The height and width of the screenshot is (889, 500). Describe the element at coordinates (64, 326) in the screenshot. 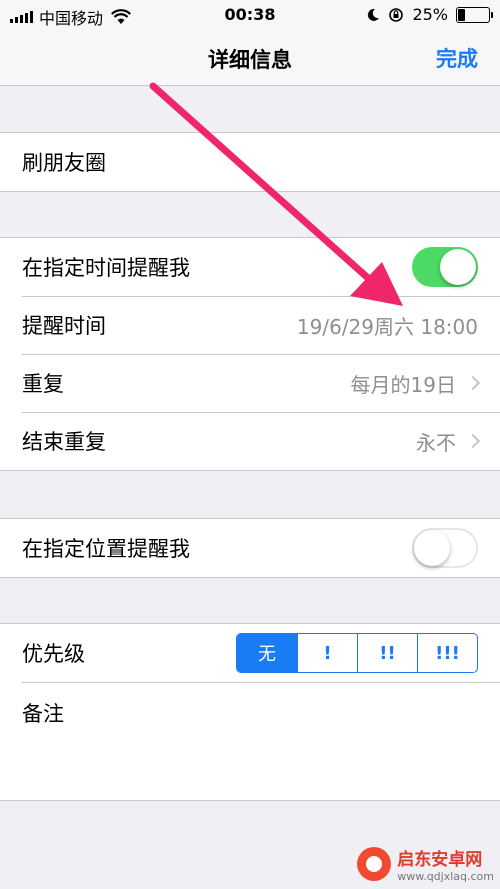

I see `reminder-time-label: 提醒时间` at that location.